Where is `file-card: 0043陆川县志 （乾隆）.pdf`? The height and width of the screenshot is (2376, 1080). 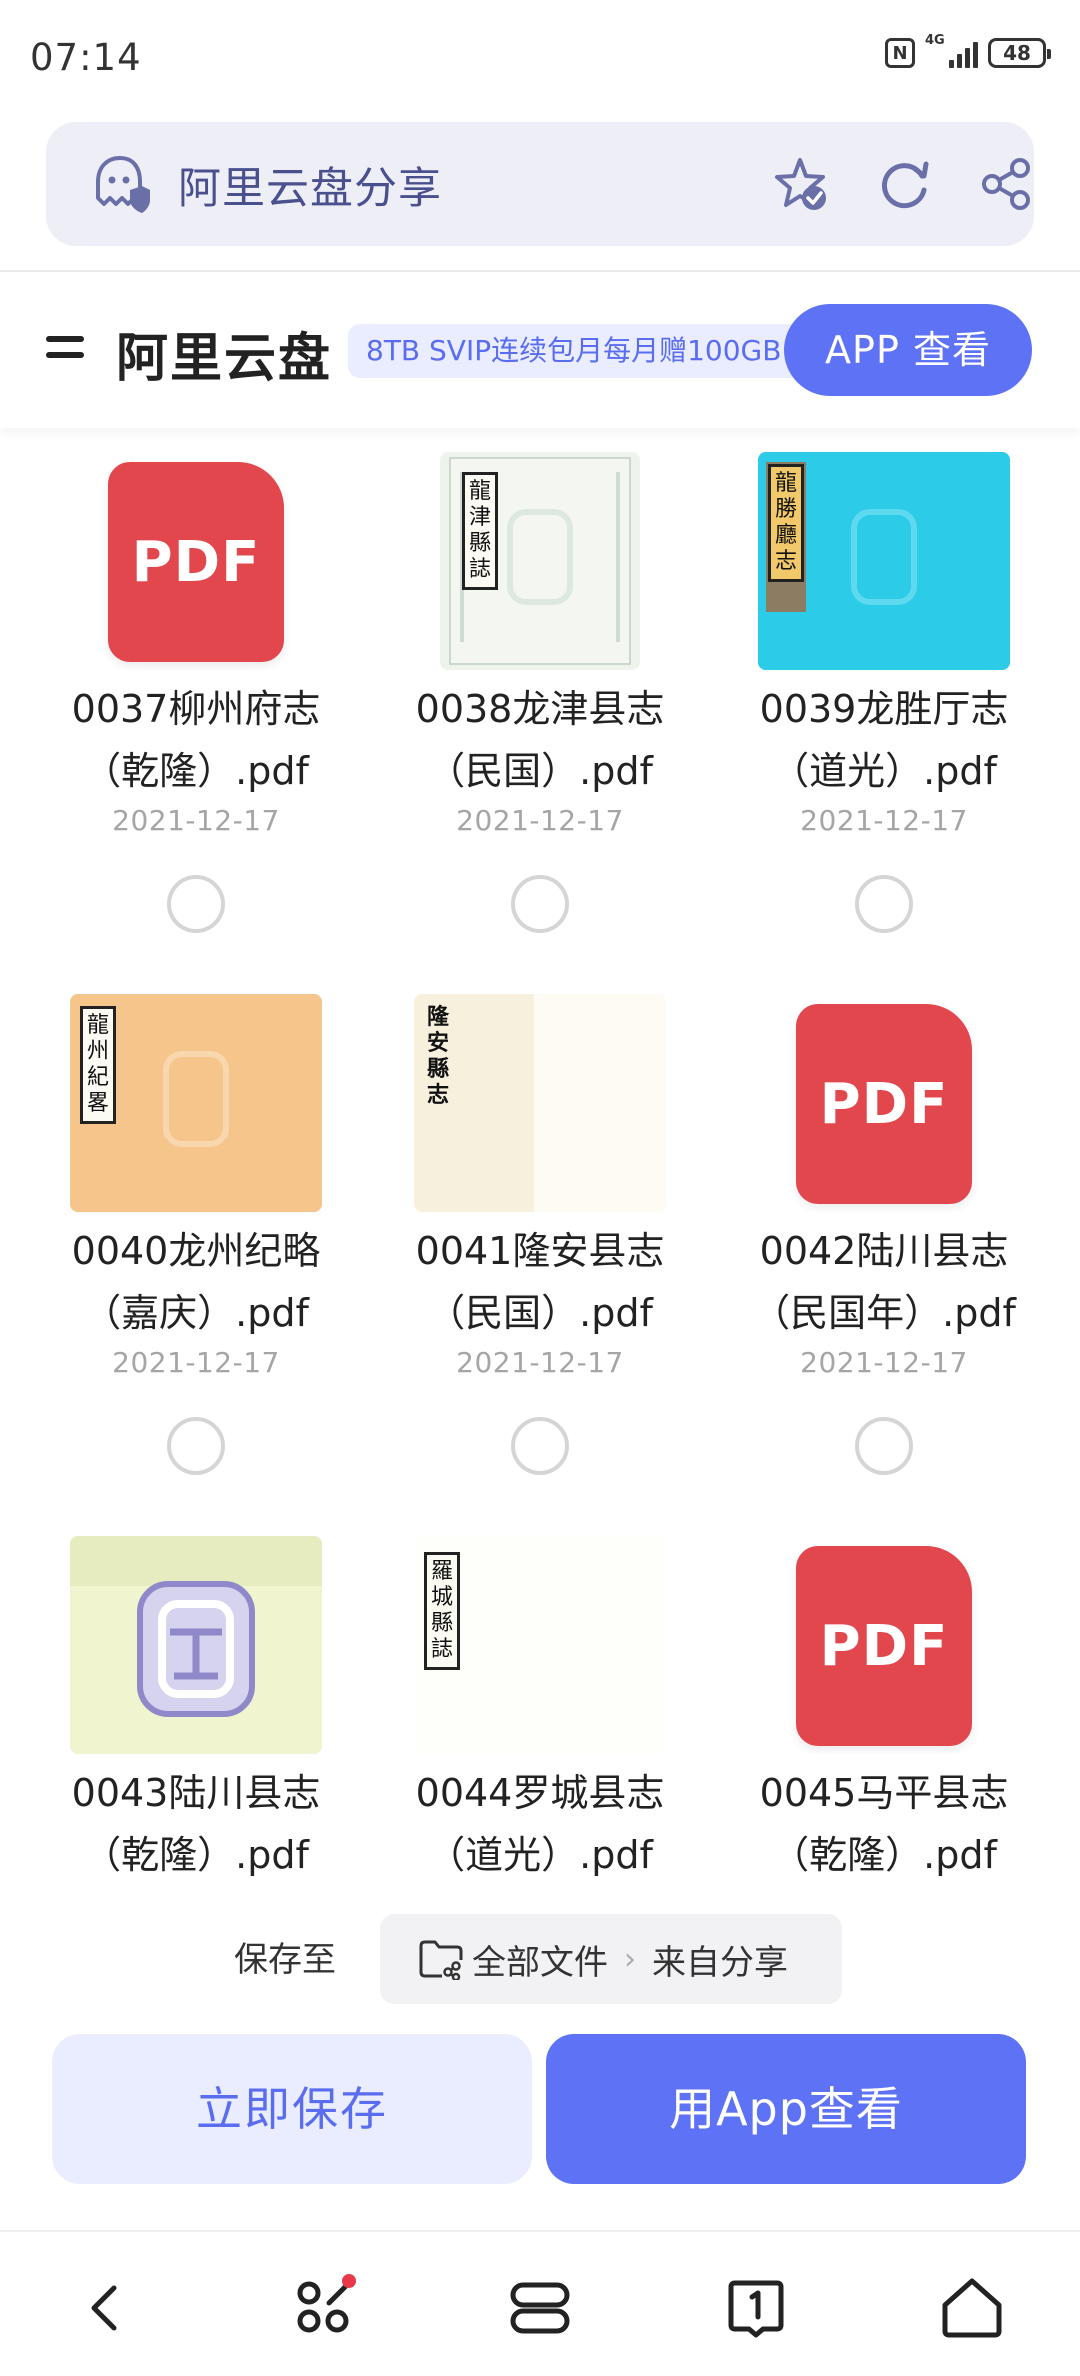 file-card: 0043陆川县志 （乾隆）.pdf is located at coordinates (196, 1711).